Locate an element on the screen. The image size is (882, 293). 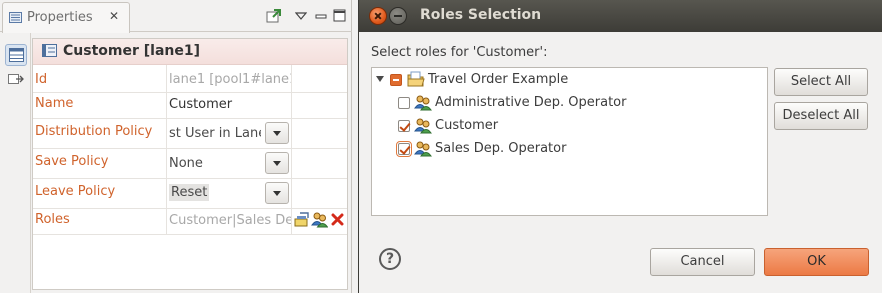
tree-row-role: Administrative Dep. Operator is located at coordinates (578, 103).